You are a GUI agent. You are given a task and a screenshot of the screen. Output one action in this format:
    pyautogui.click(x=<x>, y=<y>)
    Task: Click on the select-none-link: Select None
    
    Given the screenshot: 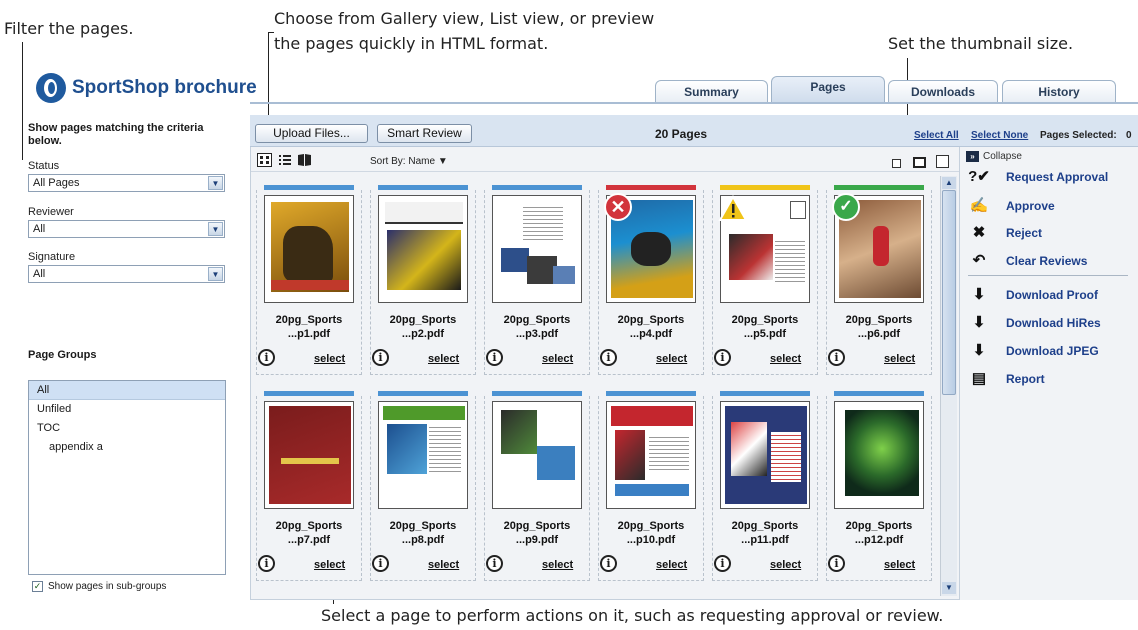 What is the action you would take?
    pyautogui.click(x=999, y=135)
    